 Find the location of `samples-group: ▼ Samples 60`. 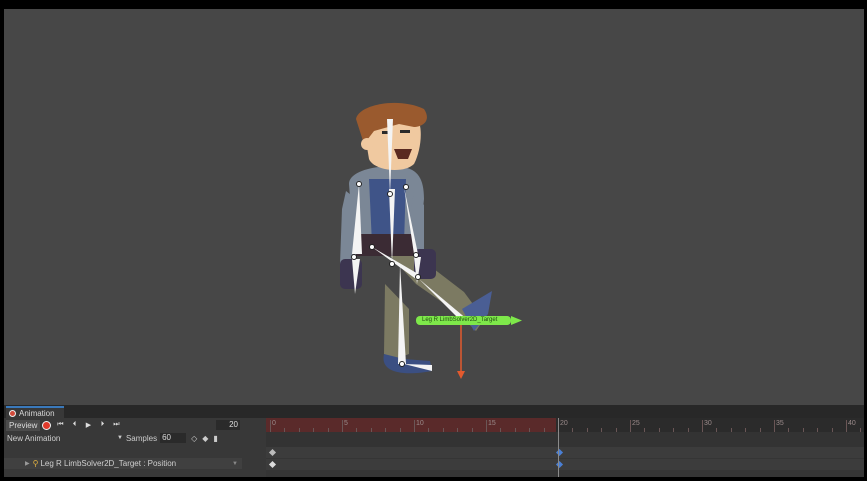

samples-group: ▼ Samples 60 is located at coordinates (152, 438).